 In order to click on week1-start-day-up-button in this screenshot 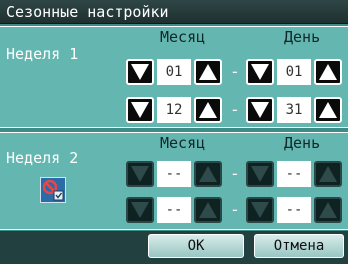, I will do `click(328, 72)`.